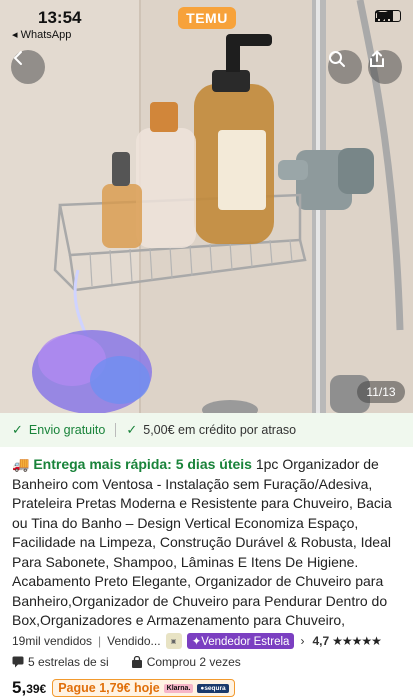 This screenshot has height=699, width=413. What do you see at coordinates (116, 430) in the screenshot?
I see `divider` at bounding box center [116, 430].